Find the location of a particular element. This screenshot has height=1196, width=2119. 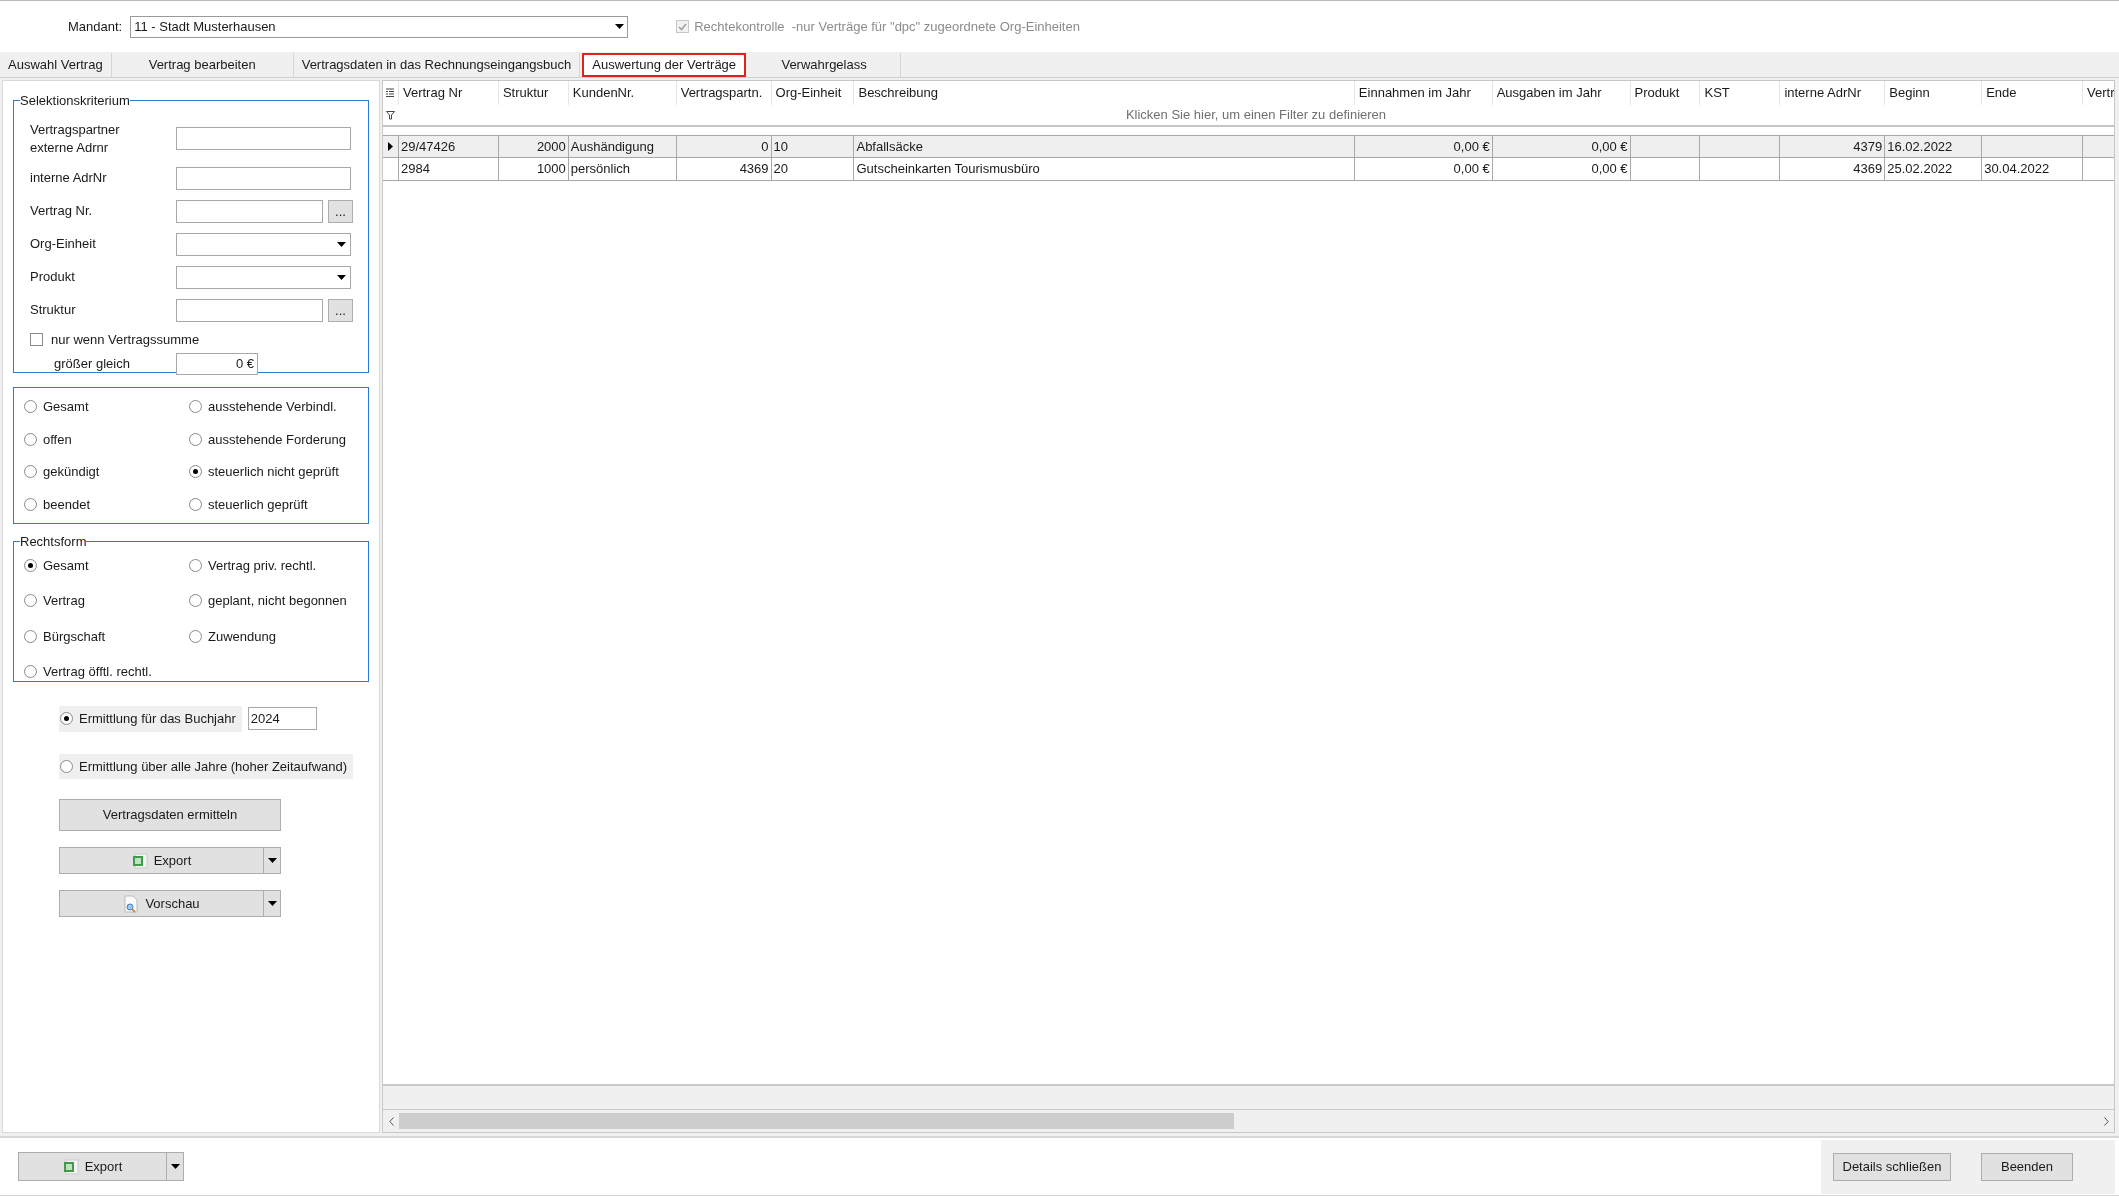

table-cell-text: 10 is located at coordinates (781, 146).